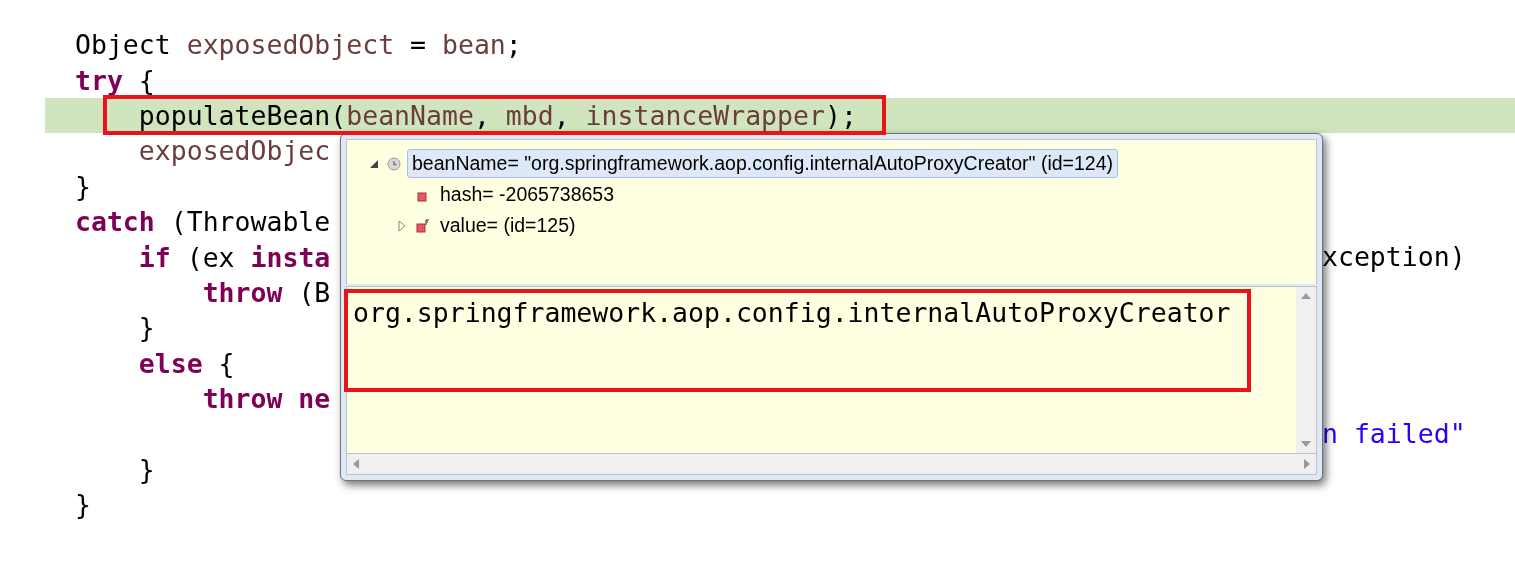  Describe the element at coordinates (1306, 444) in the screenshot. I see `scroll-down-icon` at that location.